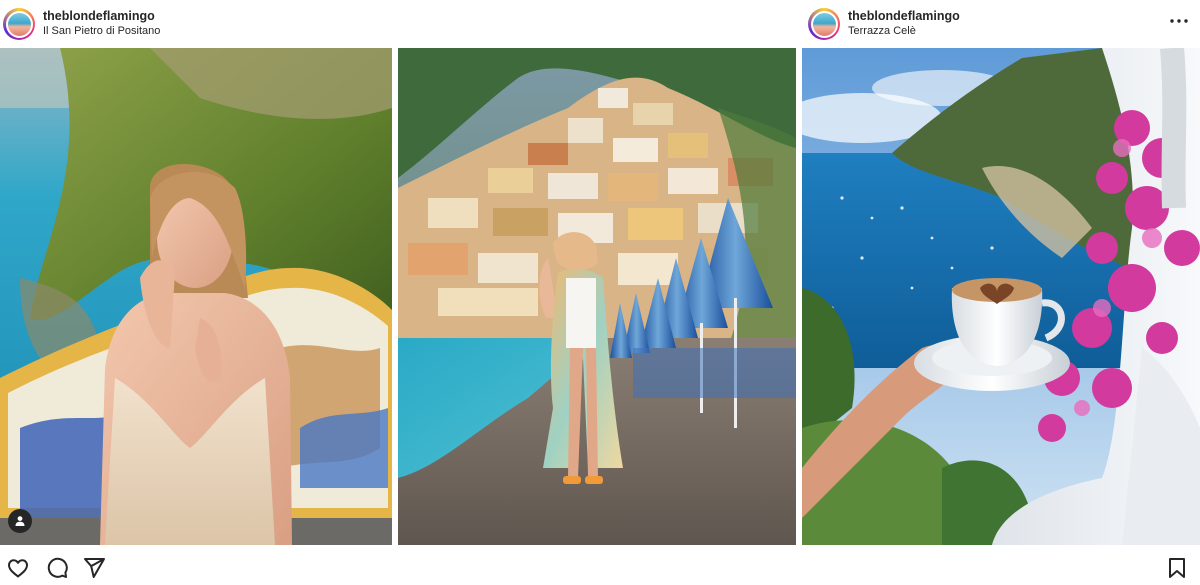  I want to click on send-icon, so click(94, 568).